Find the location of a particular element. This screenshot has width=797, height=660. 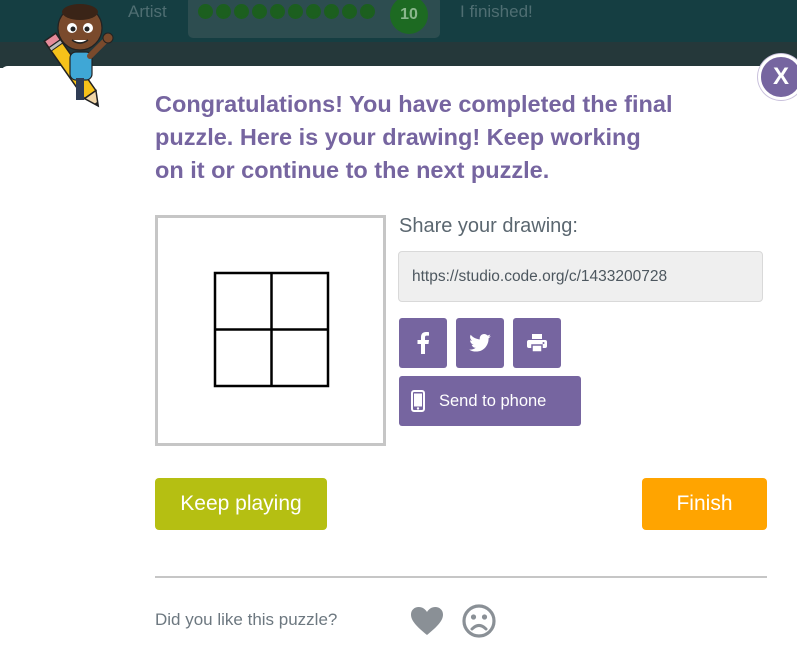

drawing-canvas is located at coordinates (271, 329).